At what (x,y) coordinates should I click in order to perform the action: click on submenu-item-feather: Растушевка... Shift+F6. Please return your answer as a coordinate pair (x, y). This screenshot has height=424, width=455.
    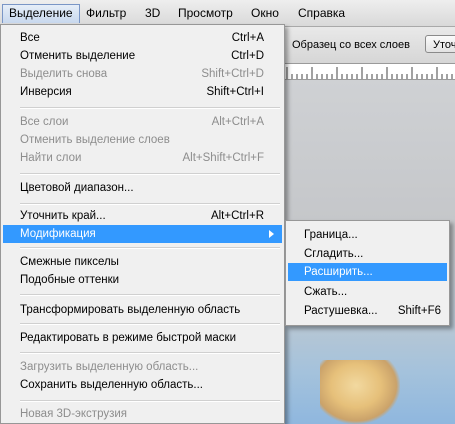
    Looking at the image, I should click on (367, 311).